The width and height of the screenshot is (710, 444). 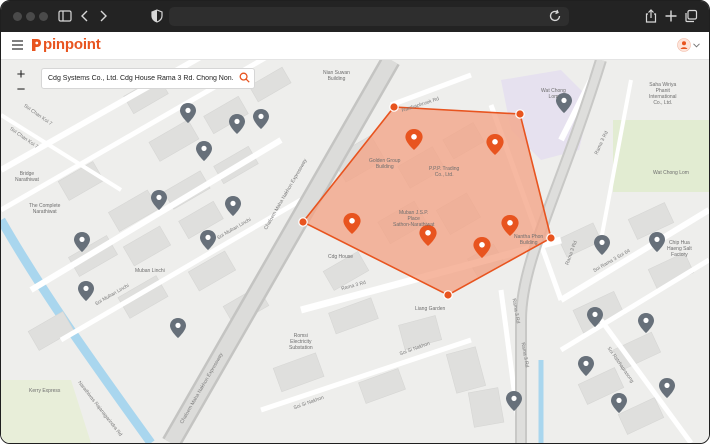 I want to click on place-label: Golden Group Building, so click(x=385, y=164).